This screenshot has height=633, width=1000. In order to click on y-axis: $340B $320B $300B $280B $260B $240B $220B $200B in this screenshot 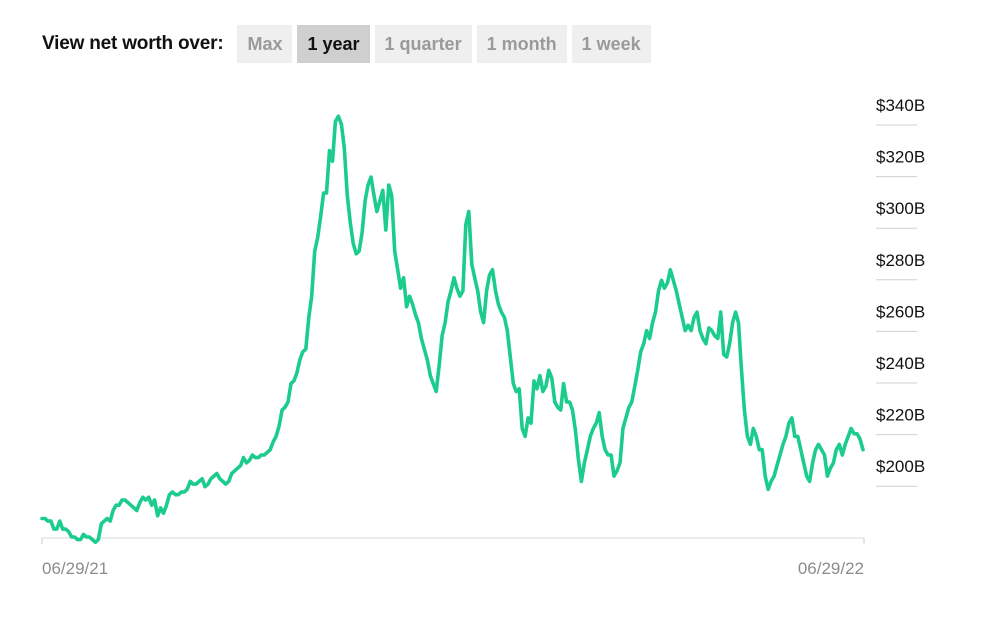, I will do `click(900, 291)`.